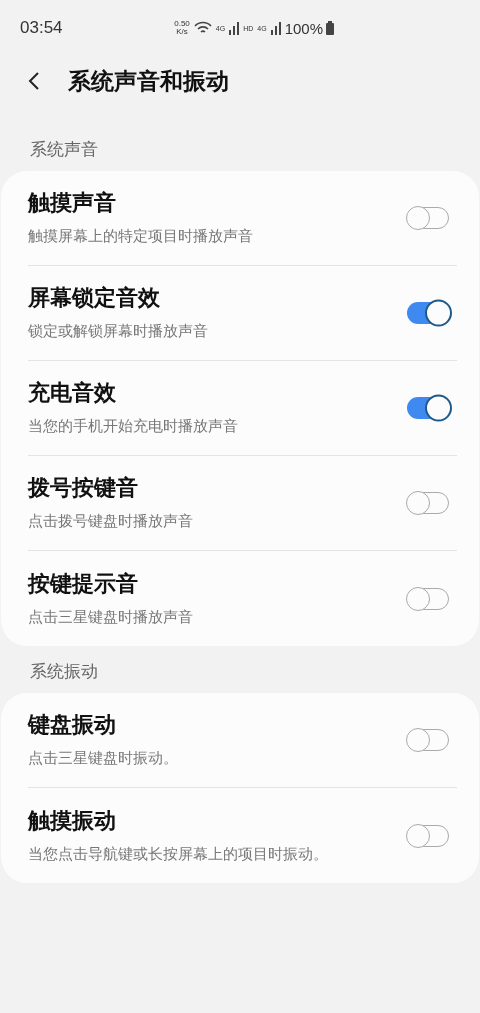 Image resolution: width=480 pixels, height=1013 pixels. Describe the element at coordinates (178, 854) in the screenshot. I see `setting-description: 当您点击导航键或长按屏幕上的项目时振动。` at that location.